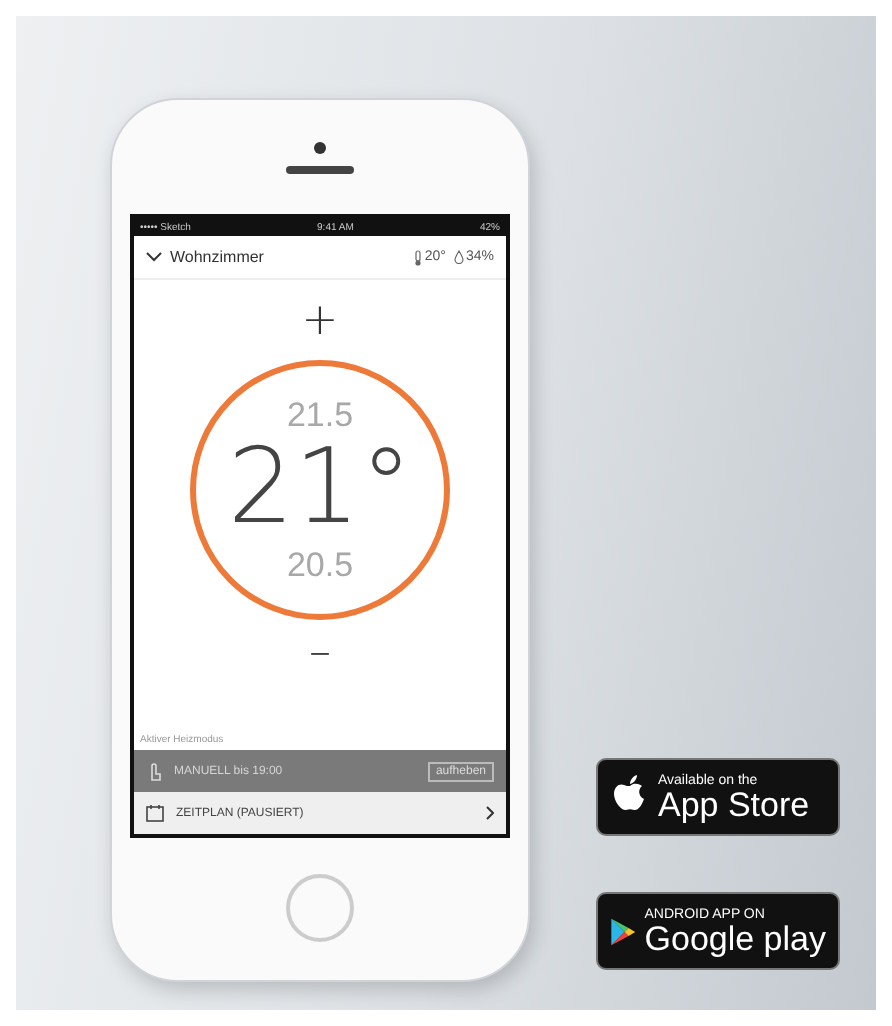  What do you see at coordinates (320, 322) in the screenshot?
I see `increase-button: +` at bounding box center [320, 322].